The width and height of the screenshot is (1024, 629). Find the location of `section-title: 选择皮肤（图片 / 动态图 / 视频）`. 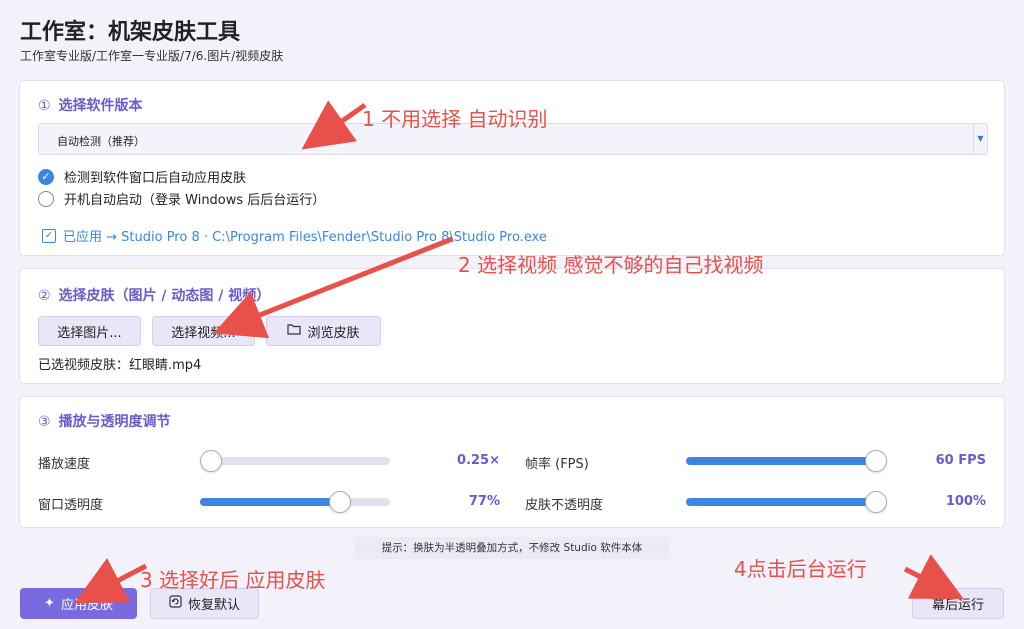

section-title: 选择皮肤（图片 / 动态图 / 视频） is located at coordinates (164, 296).